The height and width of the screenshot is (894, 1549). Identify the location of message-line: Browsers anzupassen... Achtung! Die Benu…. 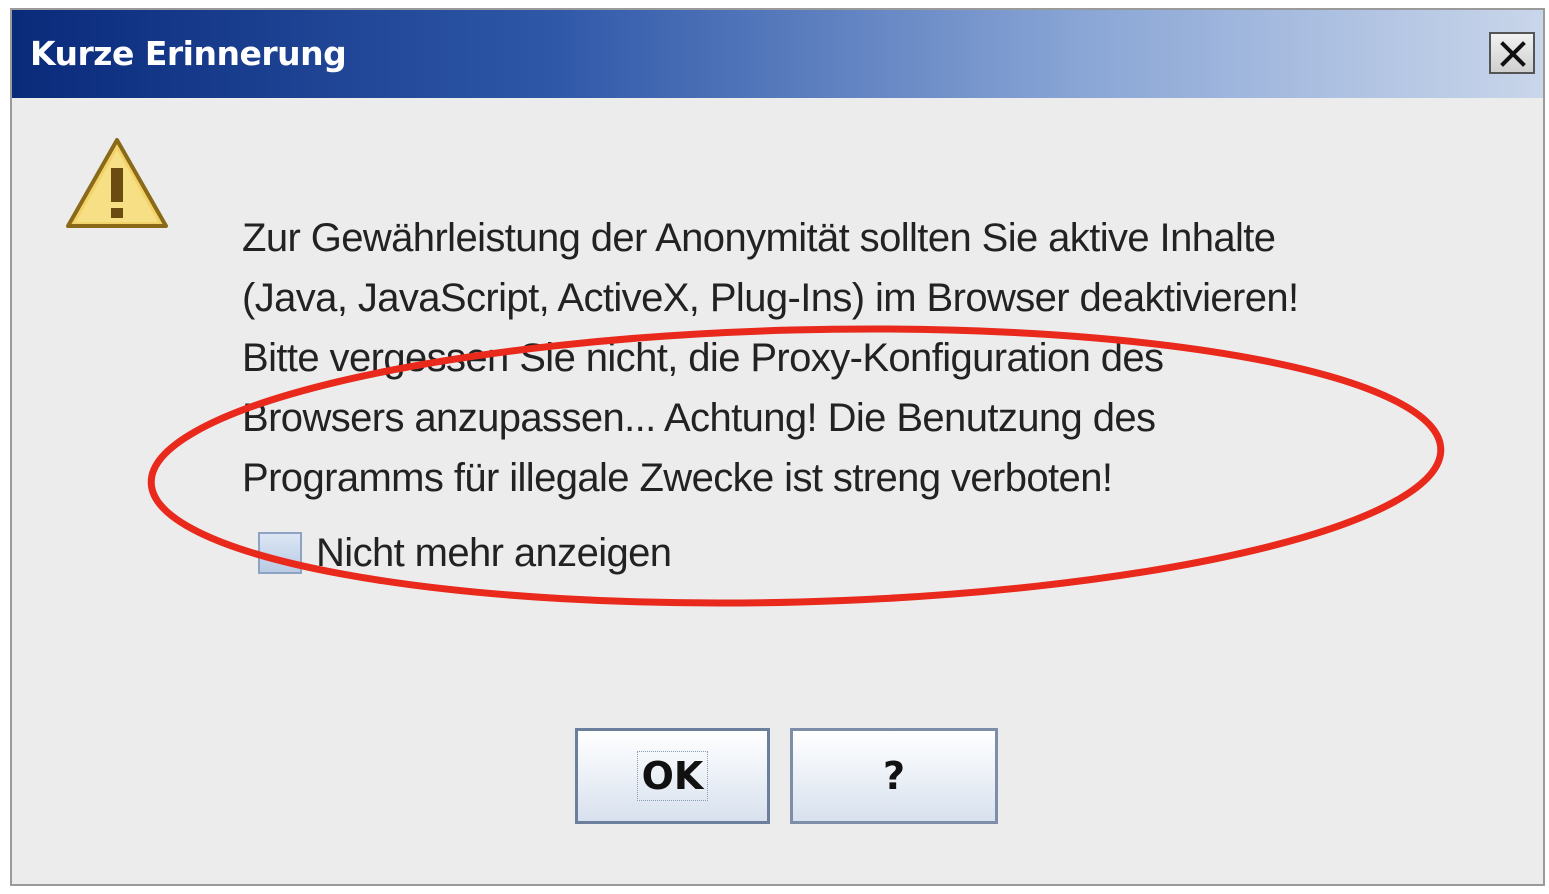
(699, 418).